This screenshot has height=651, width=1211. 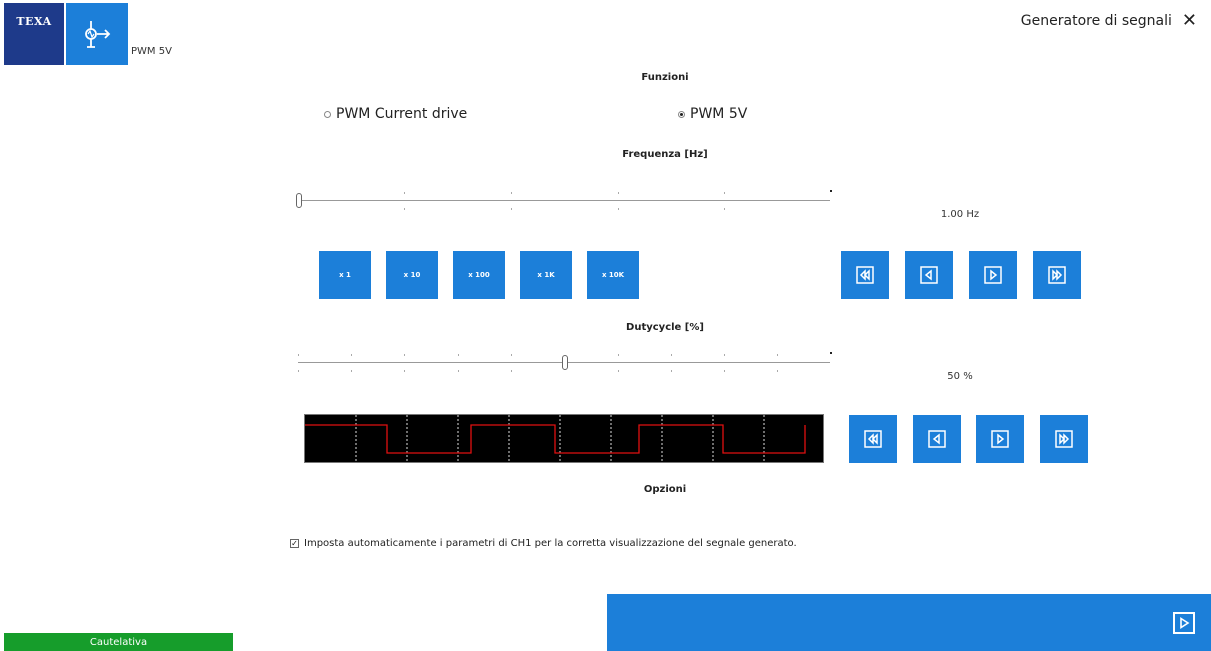 What do you see at coordinates (909, 622) in the screenshot?
I see `start-generation-bar` at bounding box center [909, 622].